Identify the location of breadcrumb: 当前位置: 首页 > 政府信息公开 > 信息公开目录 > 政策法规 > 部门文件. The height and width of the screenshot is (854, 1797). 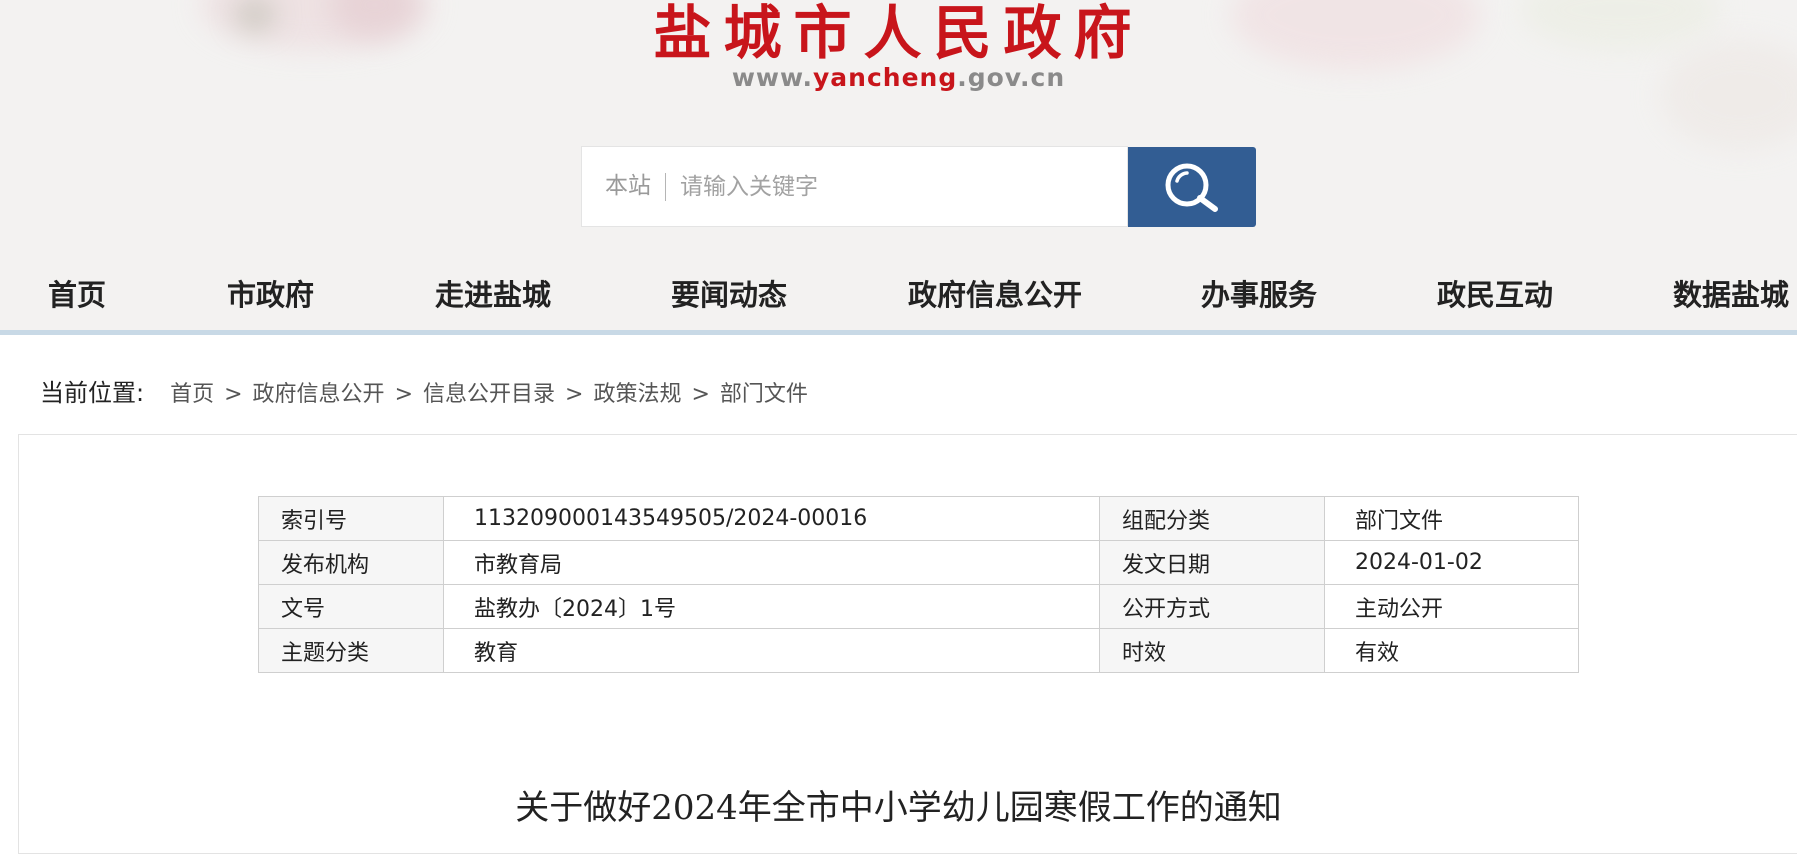
(424, 390).